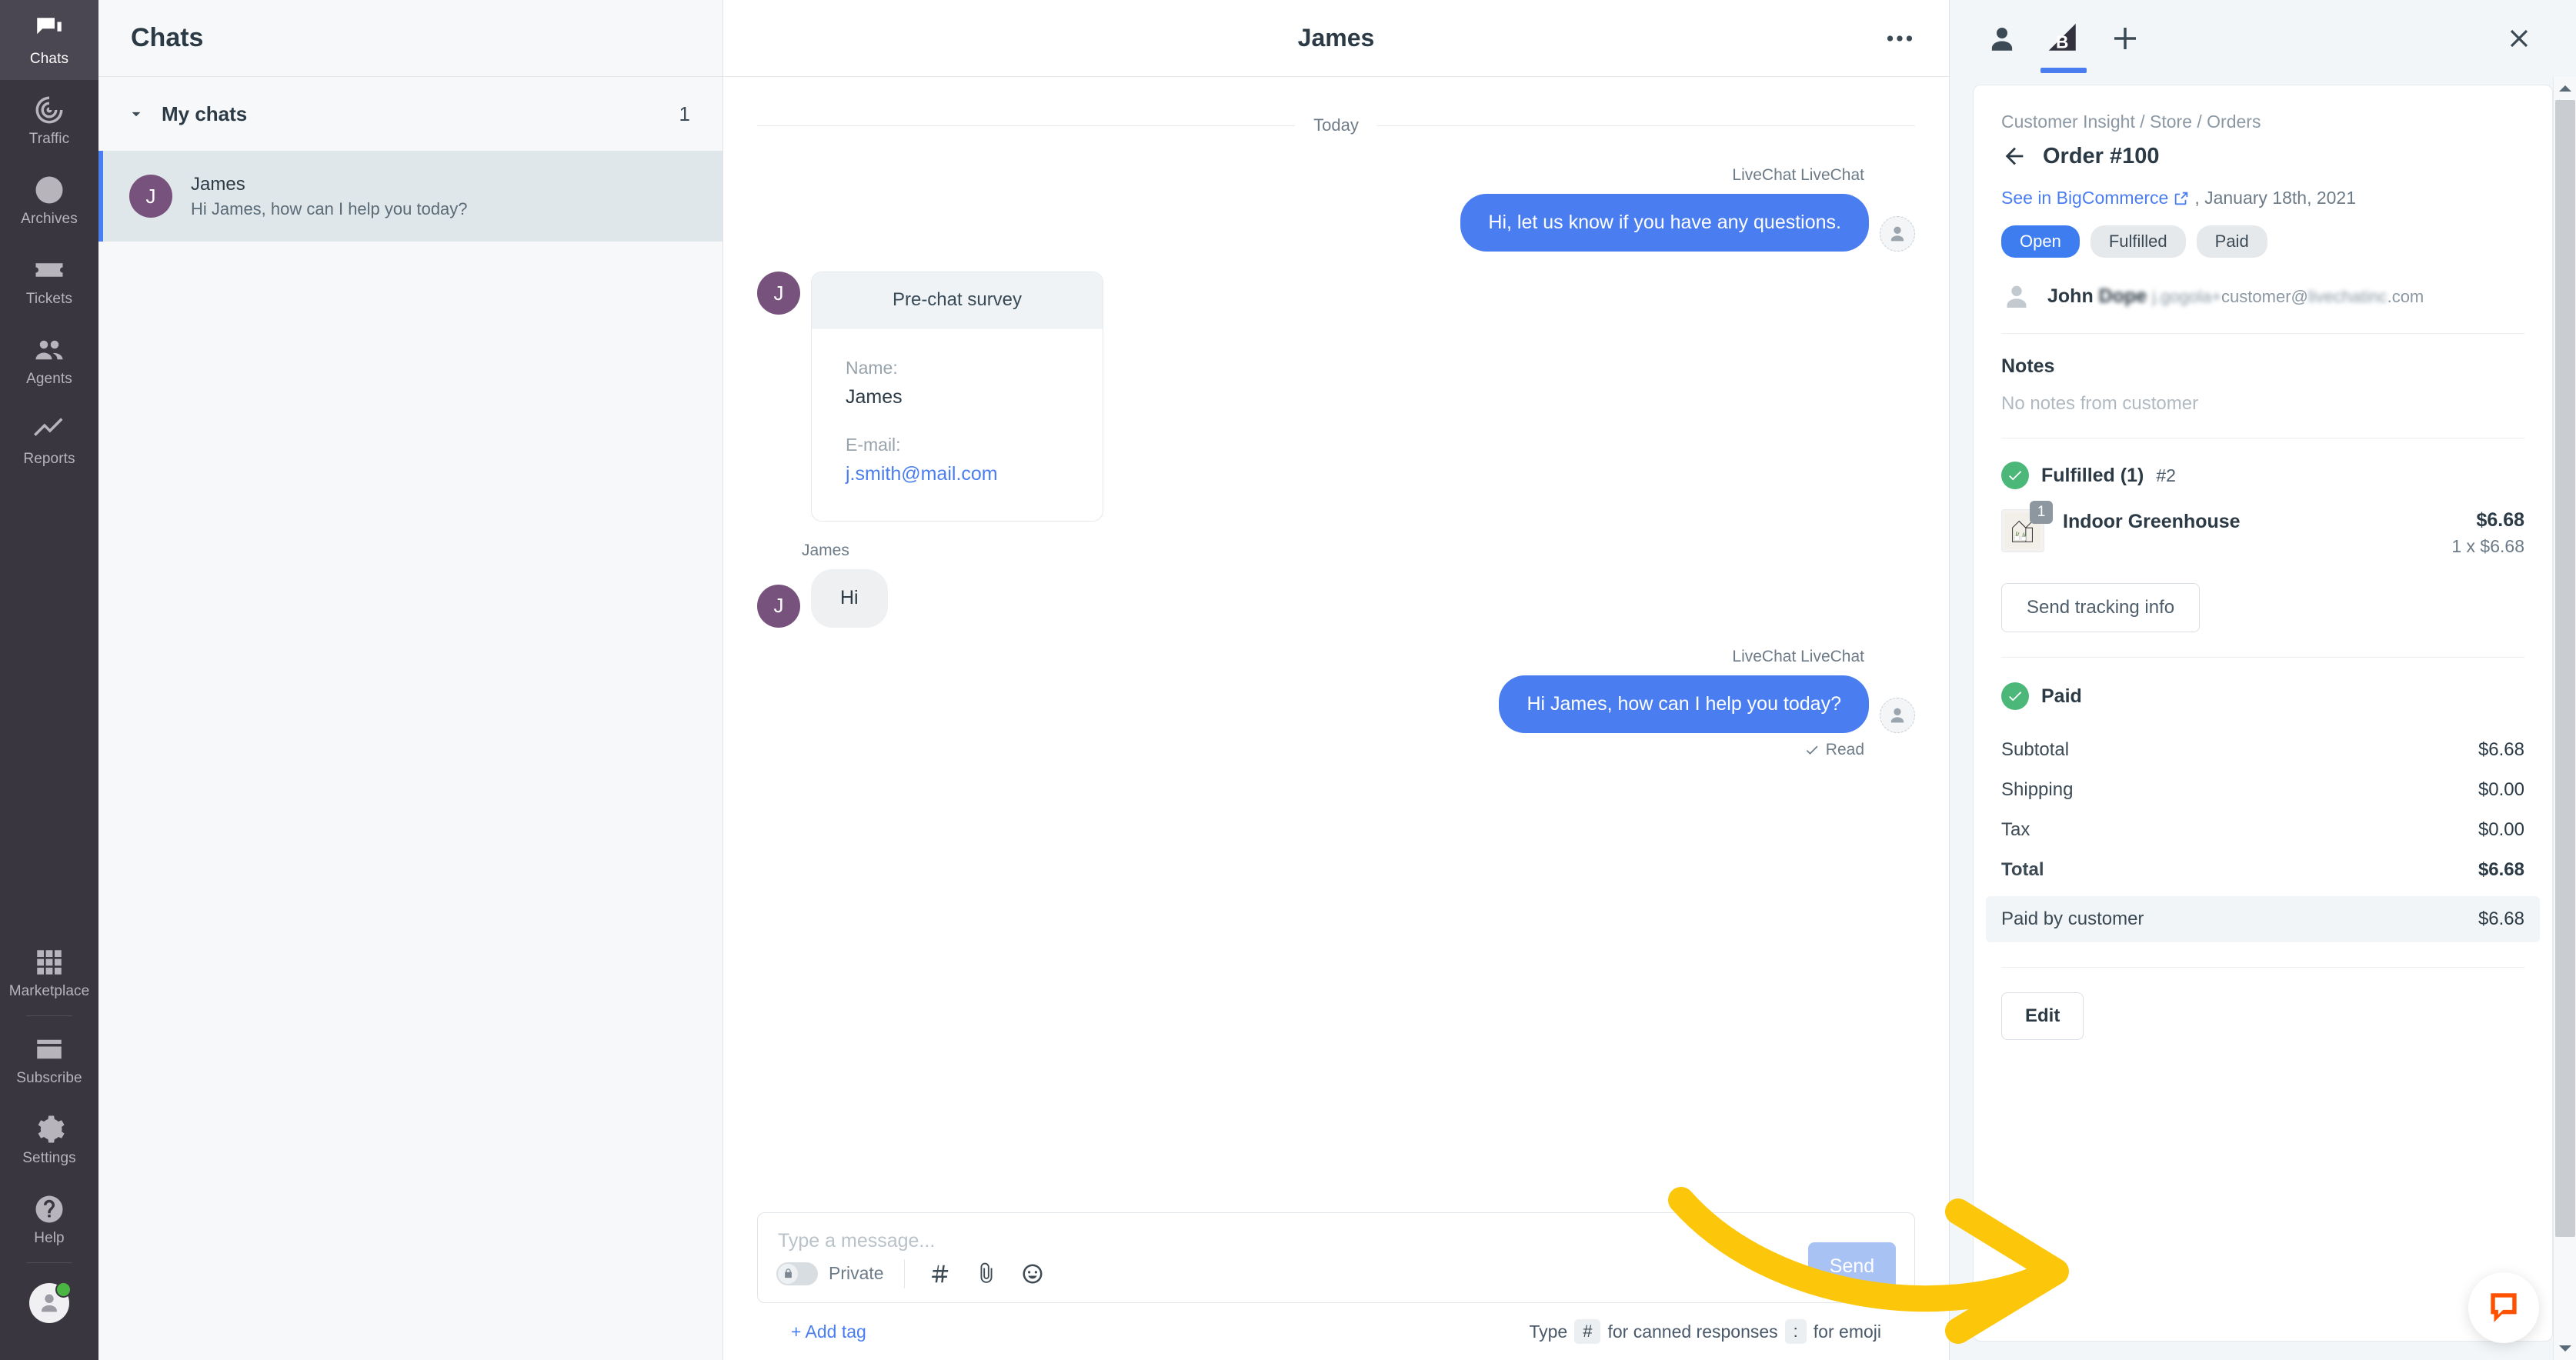  I want to click on hint-suffix: for emoji, so click(1847, 1331).